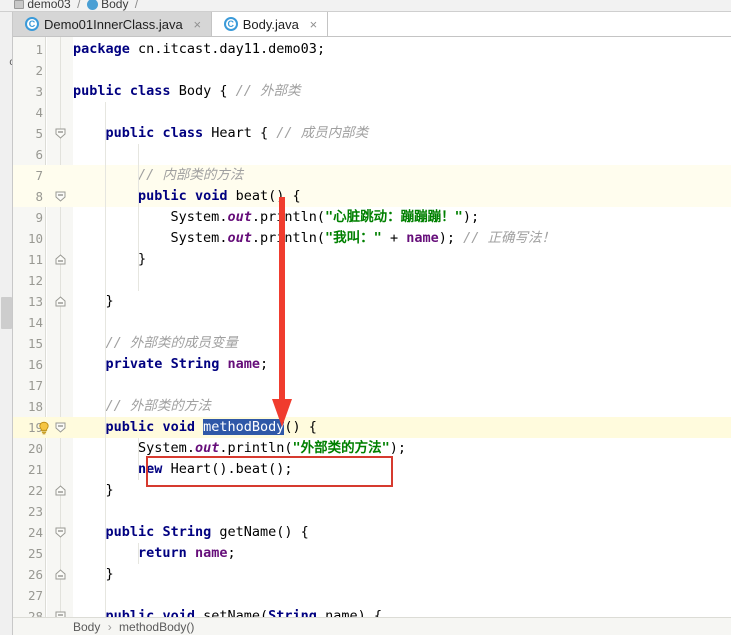 This screenshot has height=635, width=731. What do you see at coordinates (150, 91) in the screenshot?
I see `code-token: class` at bounding box center [150, 91].